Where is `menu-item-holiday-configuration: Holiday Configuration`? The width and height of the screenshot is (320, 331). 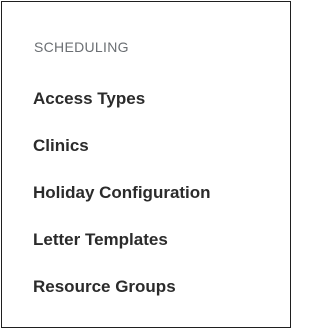
menu-item-holiday-configuration: Holiday Configuration is located at coordinates (122, 206).